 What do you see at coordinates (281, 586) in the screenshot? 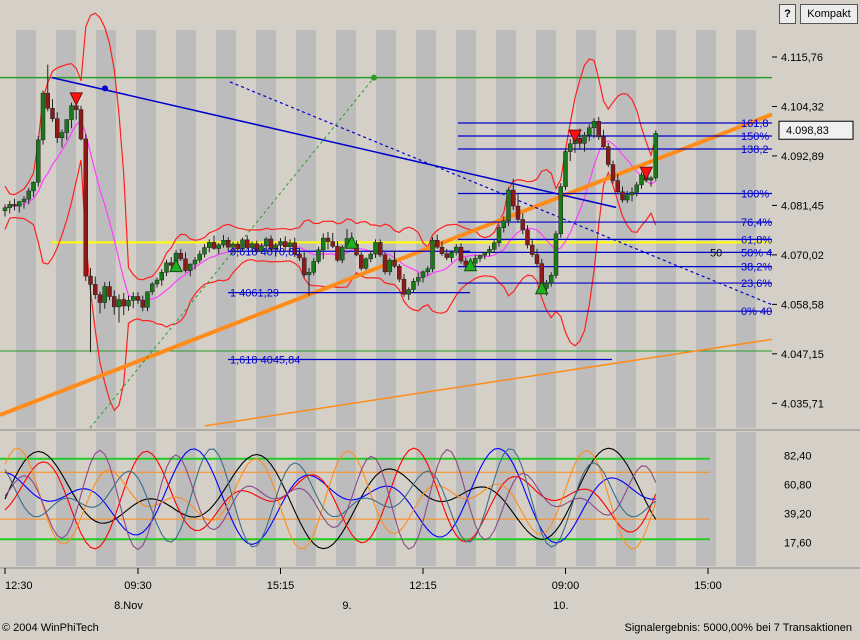
I see `time-tick-label: 15:15` at bounding box center [281, 586].